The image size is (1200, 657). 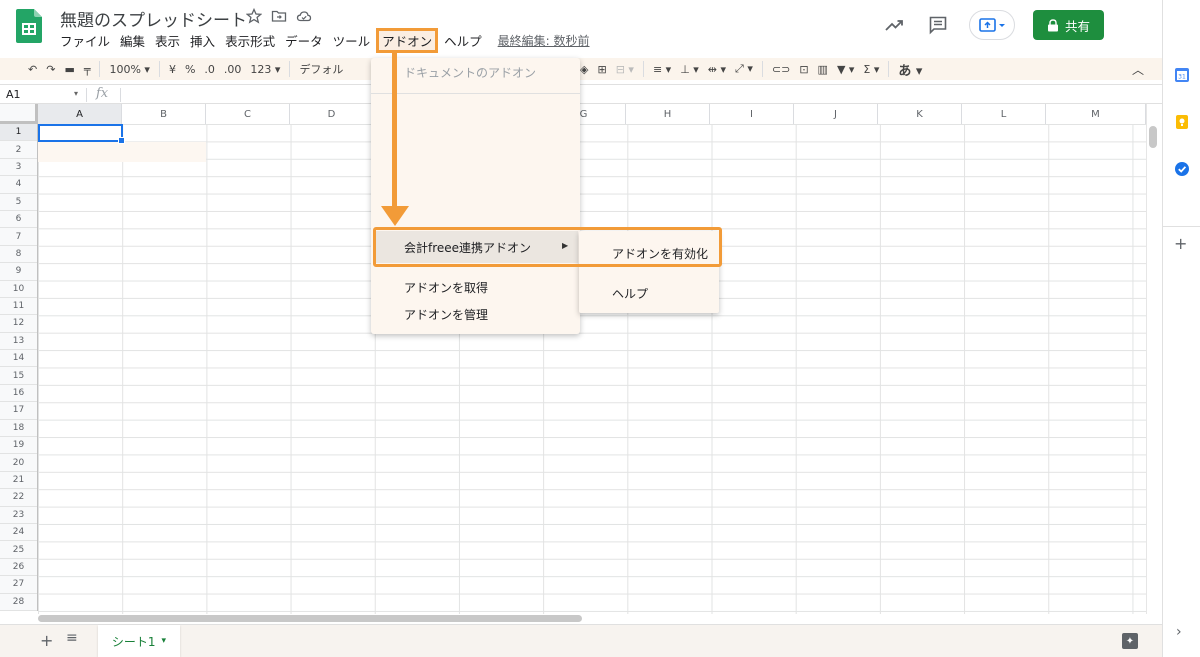 I want to click on add-sheet-icon: +, so click(x=46, y=640).